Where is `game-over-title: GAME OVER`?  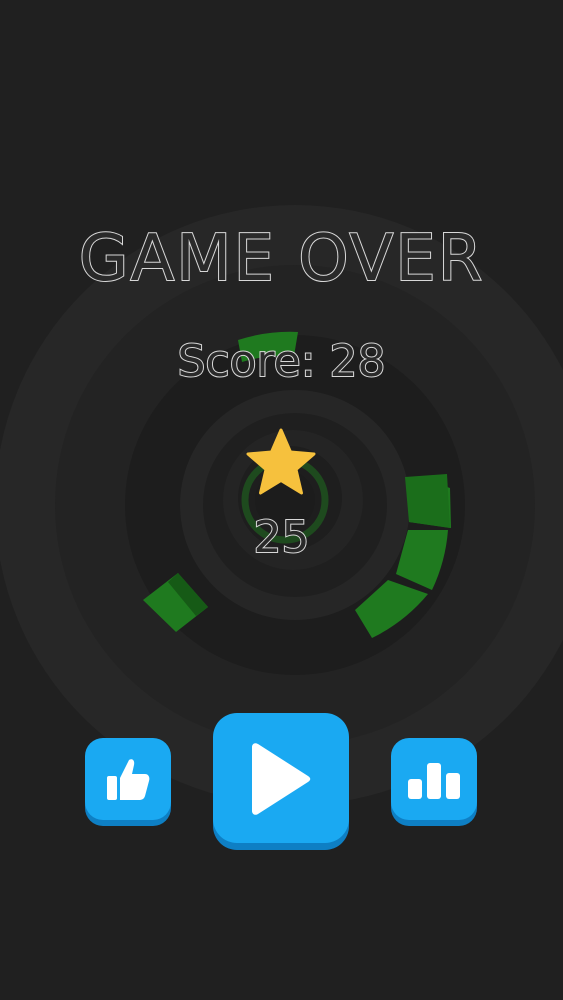 game-over-title: GAME OVER is located at coordinates (281, 259).